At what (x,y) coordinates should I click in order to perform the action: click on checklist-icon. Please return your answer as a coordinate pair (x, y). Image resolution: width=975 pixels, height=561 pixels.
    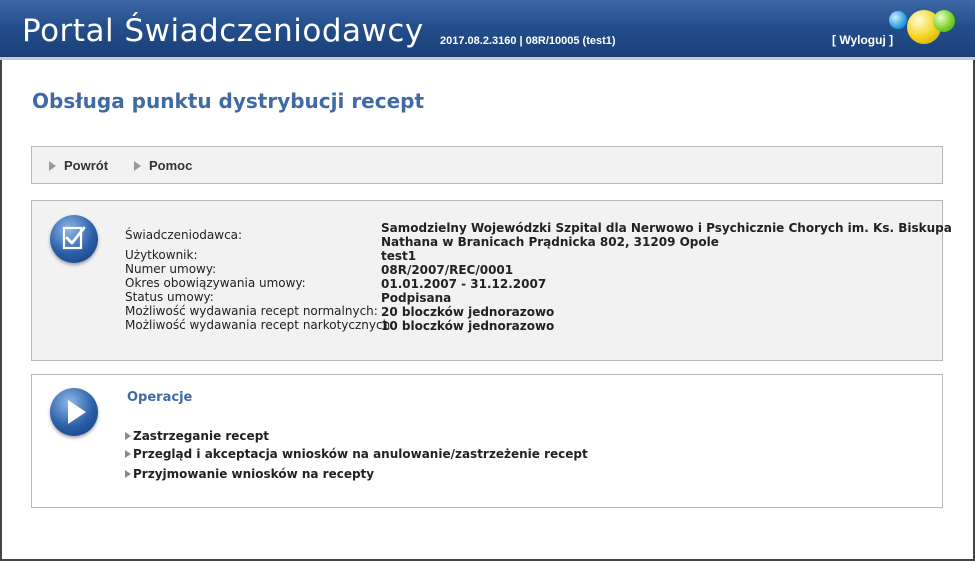
    Looking at the image, I should click on (74, 239).